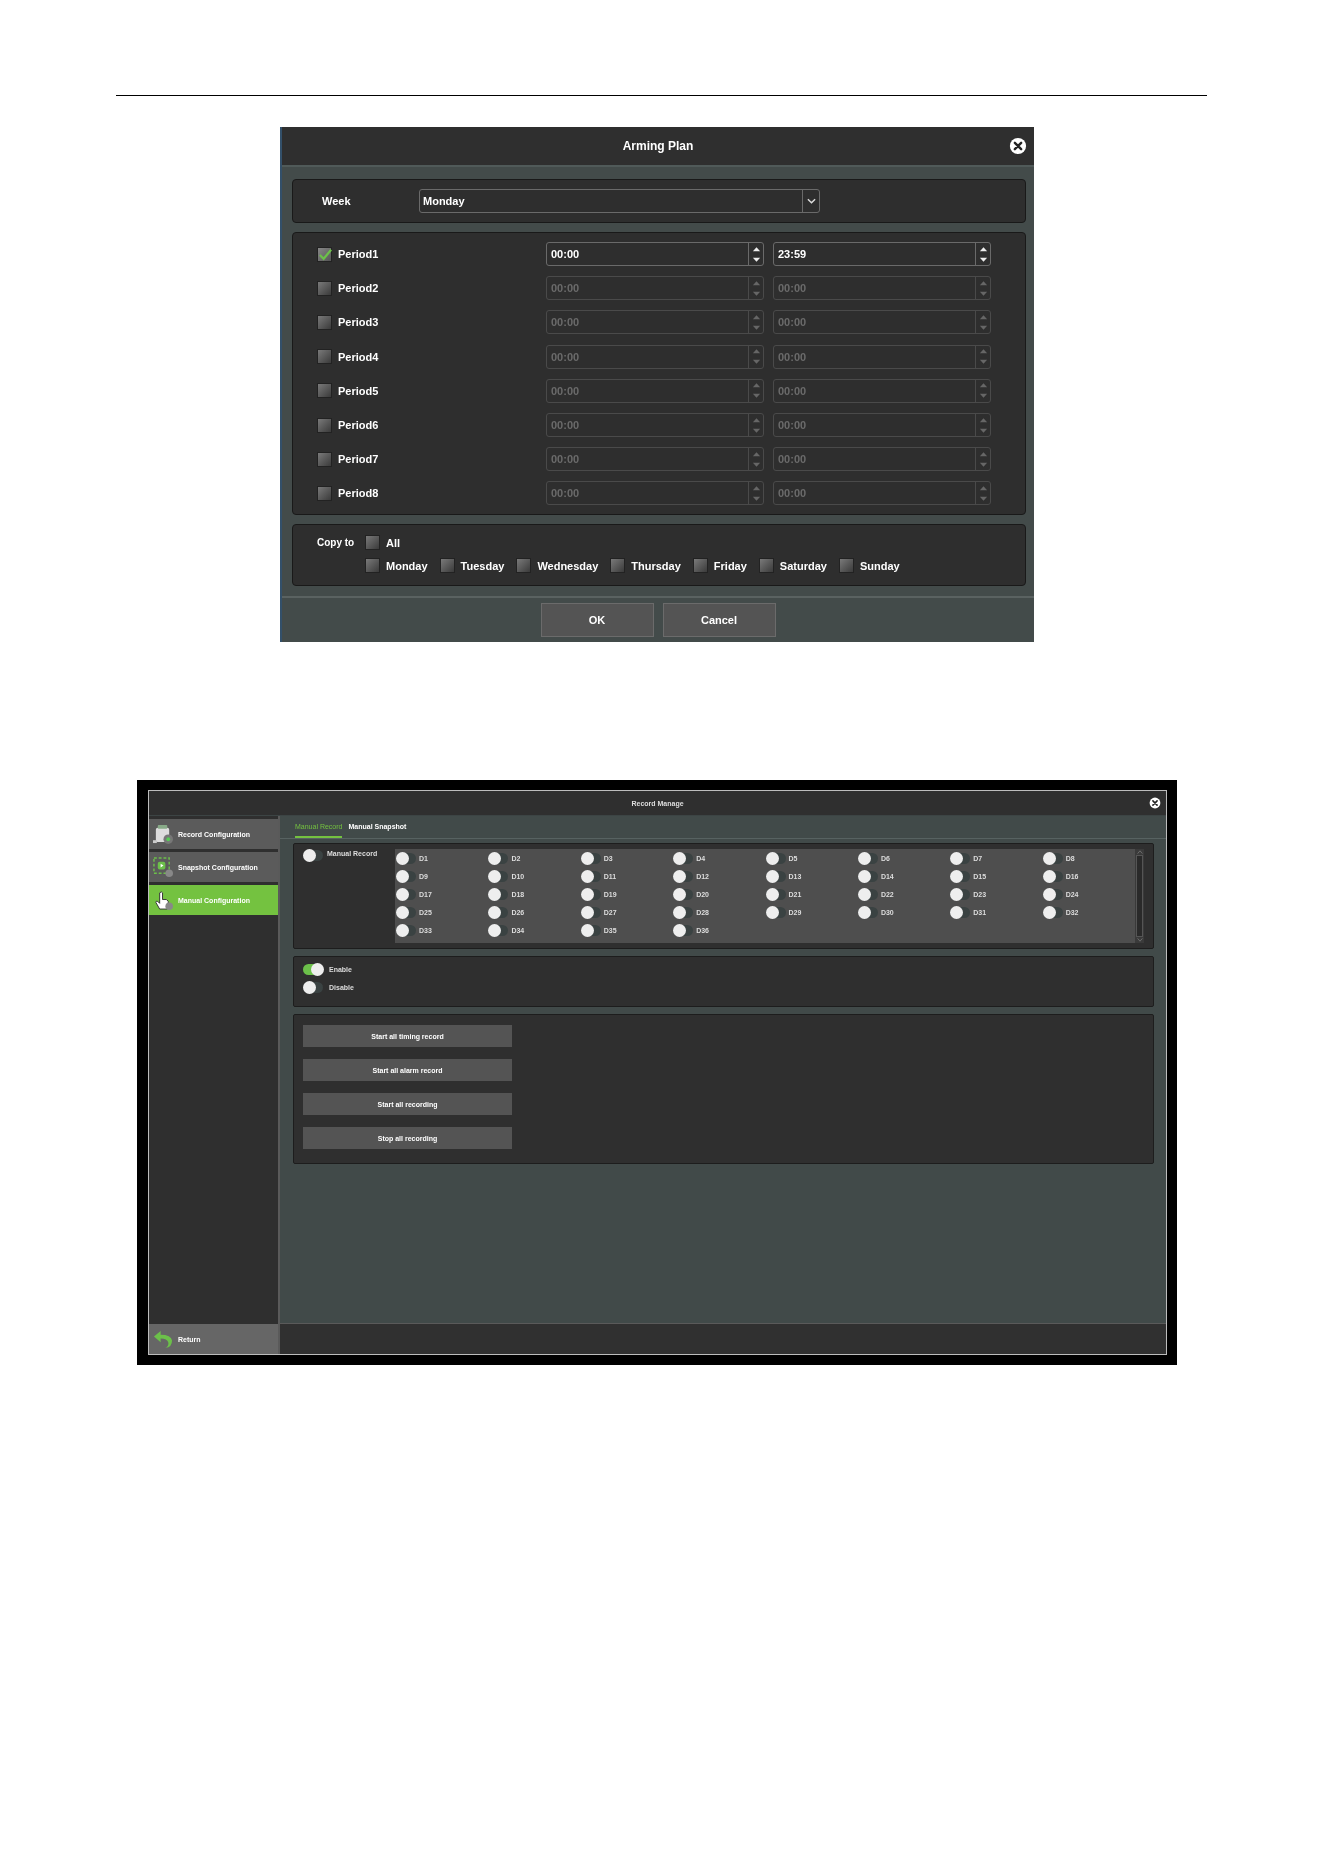 The image size is (1324, 1872). What do you see at coordinates (811, 201) in the screenshot?
I see `caret-icon` at bounding box center [811, 201].